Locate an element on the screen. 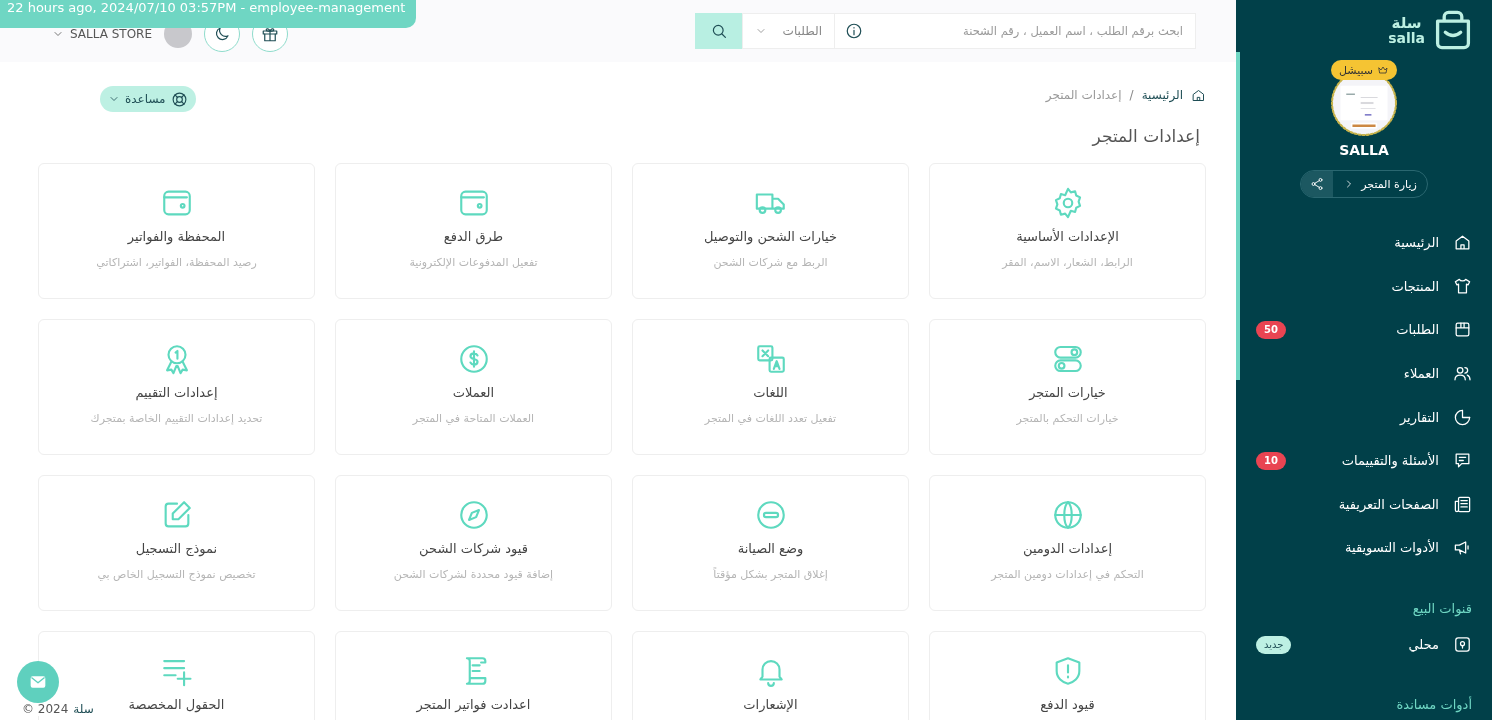  share-button is located at coordinates (1317, 184).